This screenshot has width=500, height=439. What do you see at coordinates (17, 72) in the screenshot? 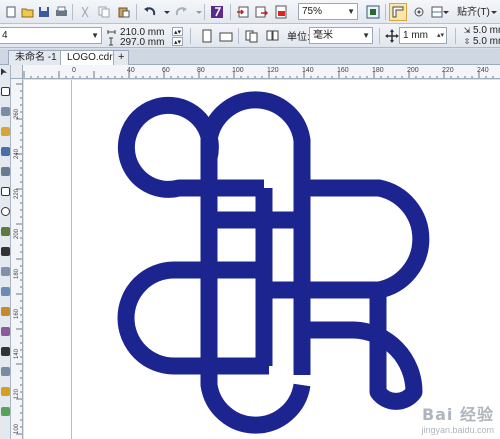
I see `ruler-origin-corner` at bounding box center [17, 72].